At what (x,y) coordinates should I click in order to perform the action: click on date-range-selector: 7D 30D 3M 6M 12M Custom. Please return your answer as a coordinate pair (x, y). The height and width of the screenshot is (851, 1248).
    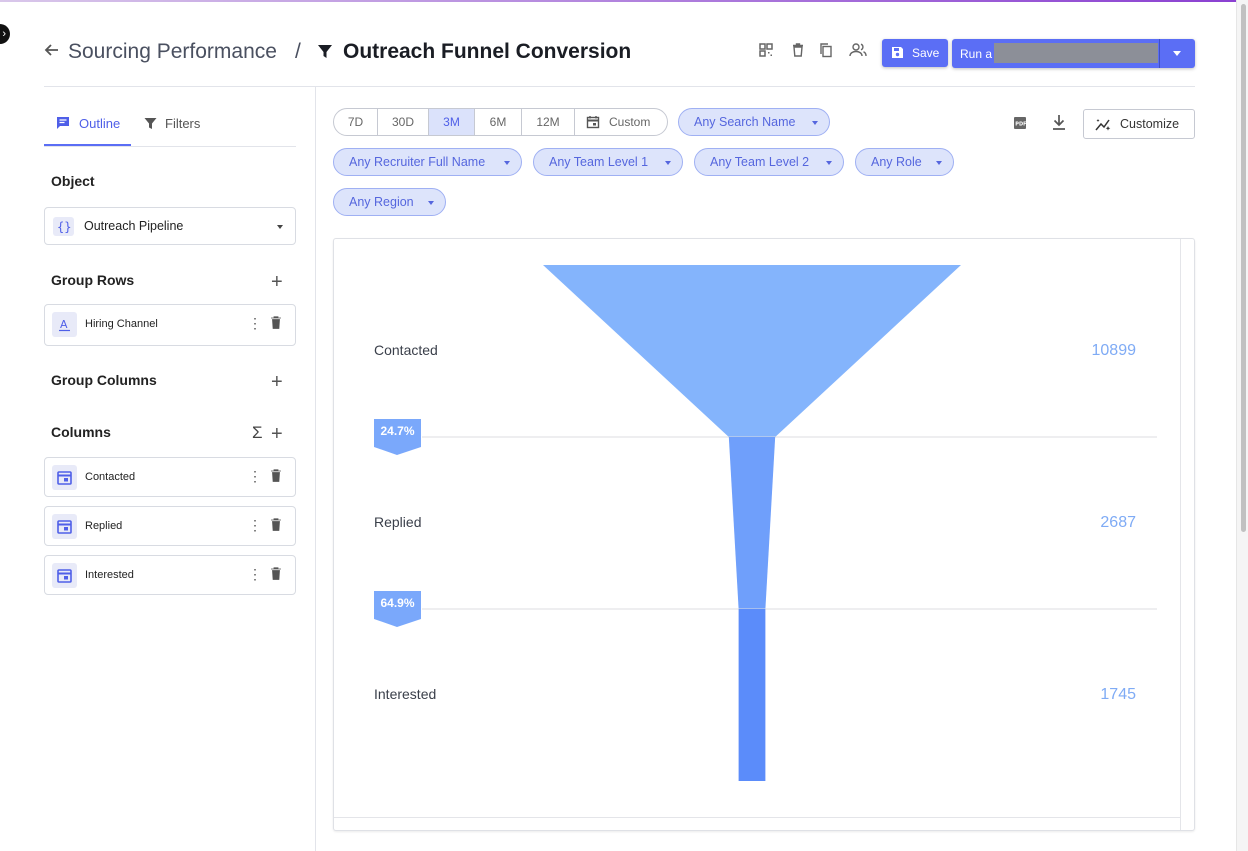
    Looking at the image, I should click on (500, 122).